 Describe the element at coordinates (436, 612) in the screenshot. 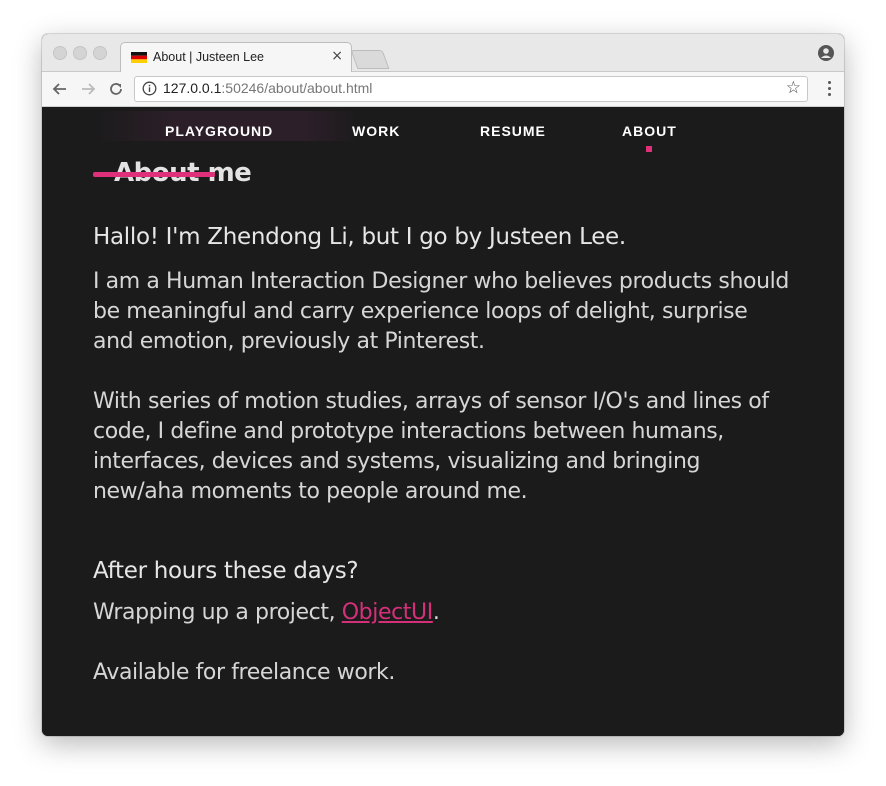

I see `current-project-suffix: .` at that location.